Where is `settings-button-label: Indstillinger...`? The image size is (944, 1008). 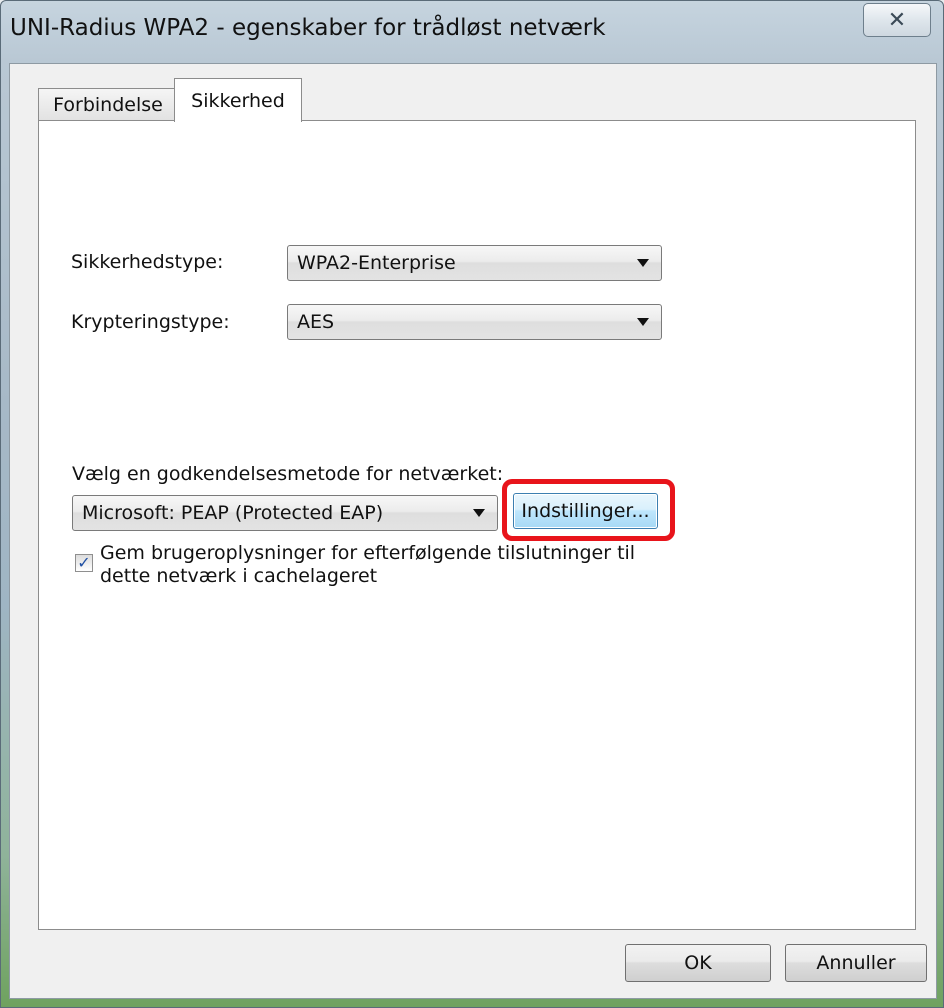
settings-button-label: Indstillinger... is located at coordinates (585, 511).